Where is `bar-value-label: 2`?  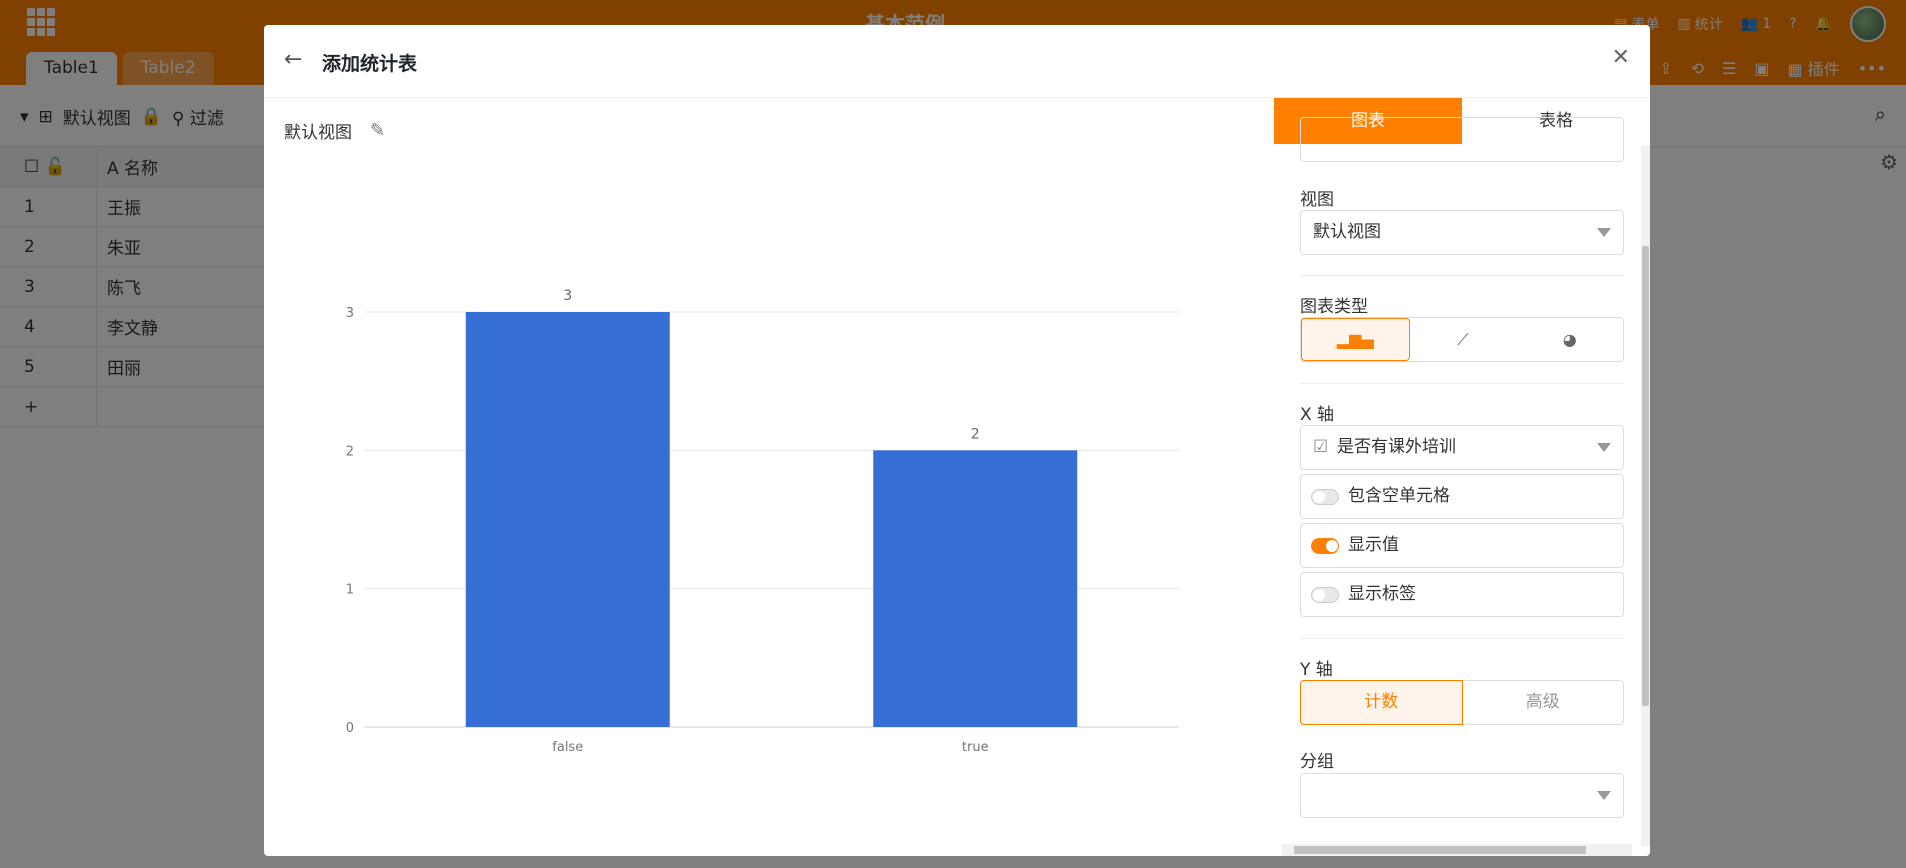 bar-value-label: 2 is located at coordinates (975, 434).